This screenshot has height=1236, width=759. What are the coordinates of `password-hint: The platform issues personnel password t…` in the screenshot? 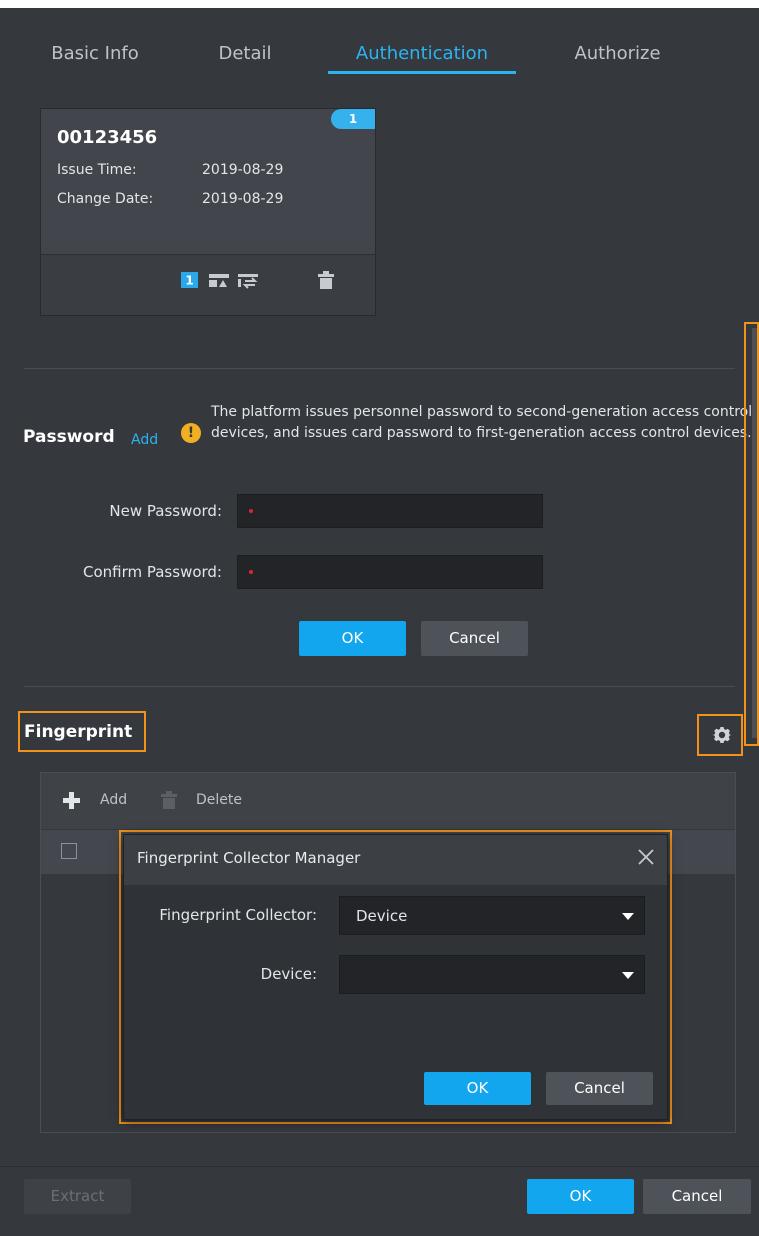 It's located at (482, 422).